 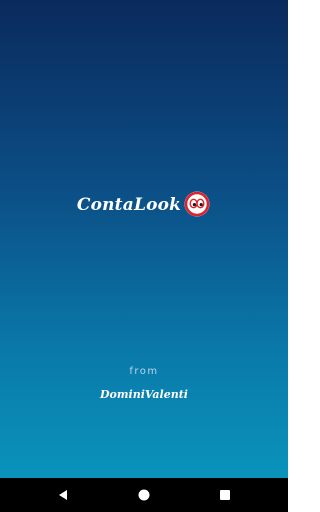 What do you see at coordinates (144, 394) in the screenshot?
I see `developer-name: DominiValenti` at bounding box center [144, 394].